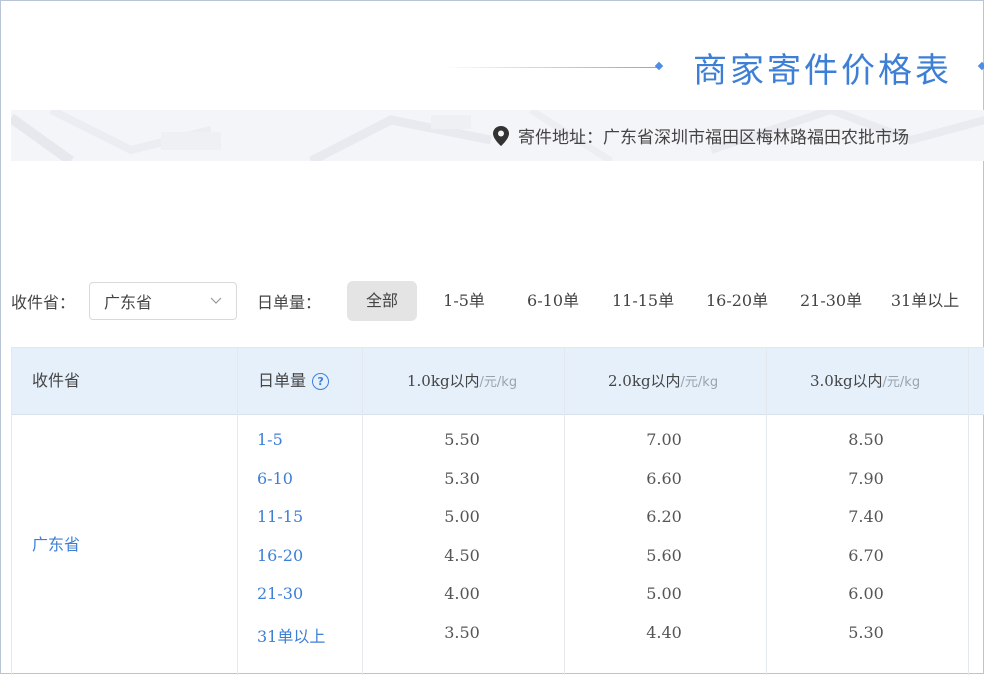 This screenshot has height=675, width=984. I want to click on th-daily-volume: 日单量?, so click(294, 381).